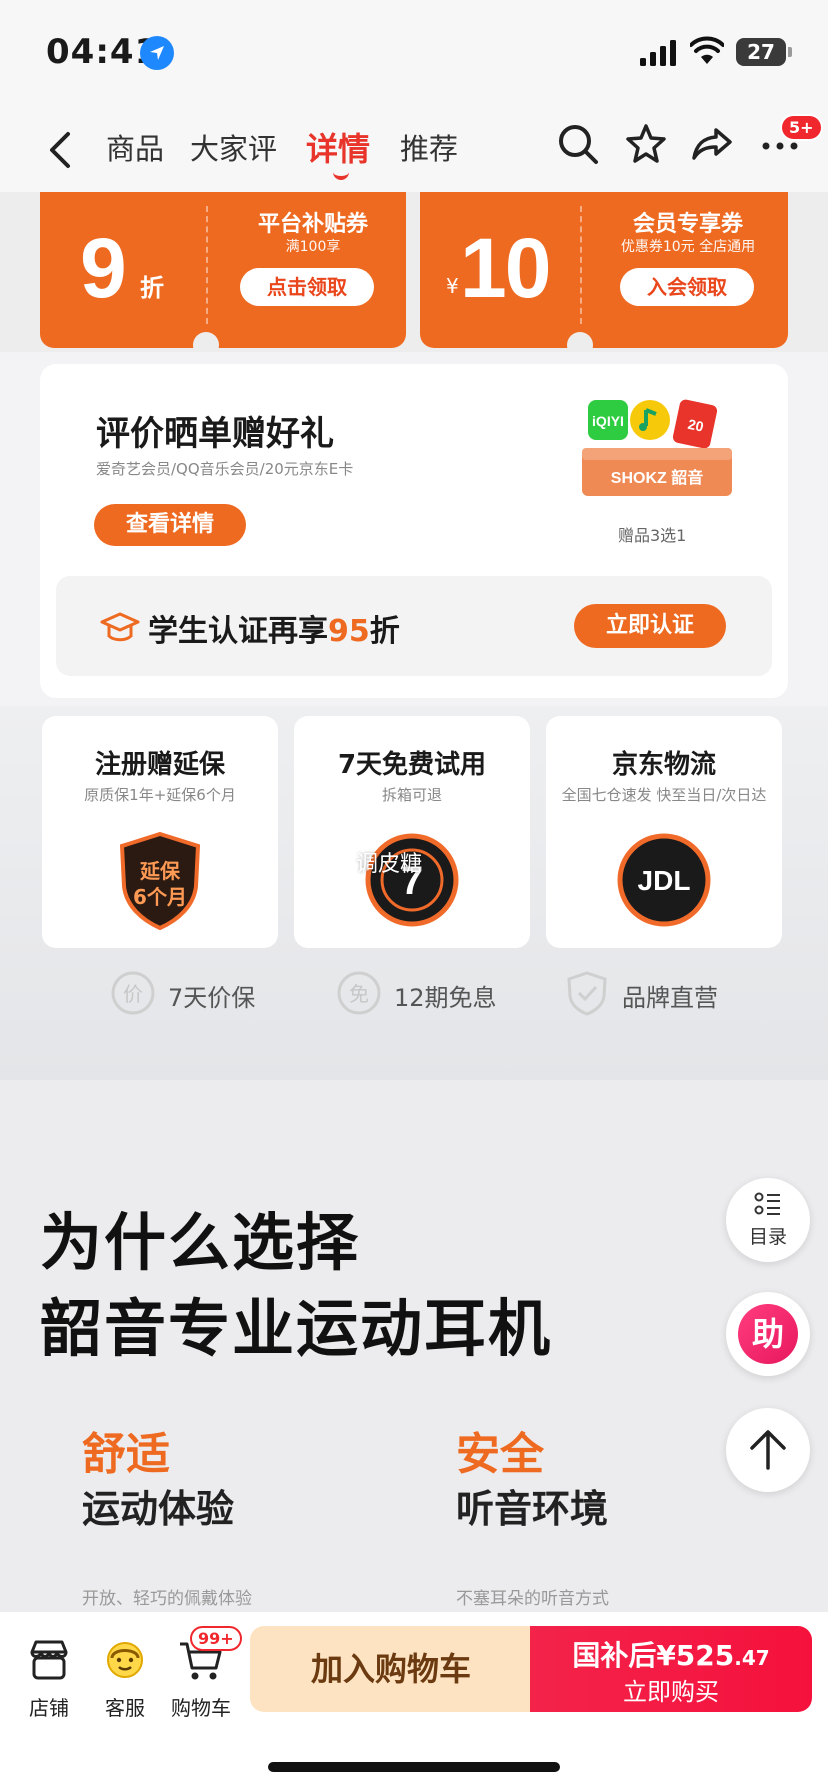 The image size is (828, 1792). Describe the element at coordinates (767, 1203) in the screenshot. I see `list-icon` at that location.